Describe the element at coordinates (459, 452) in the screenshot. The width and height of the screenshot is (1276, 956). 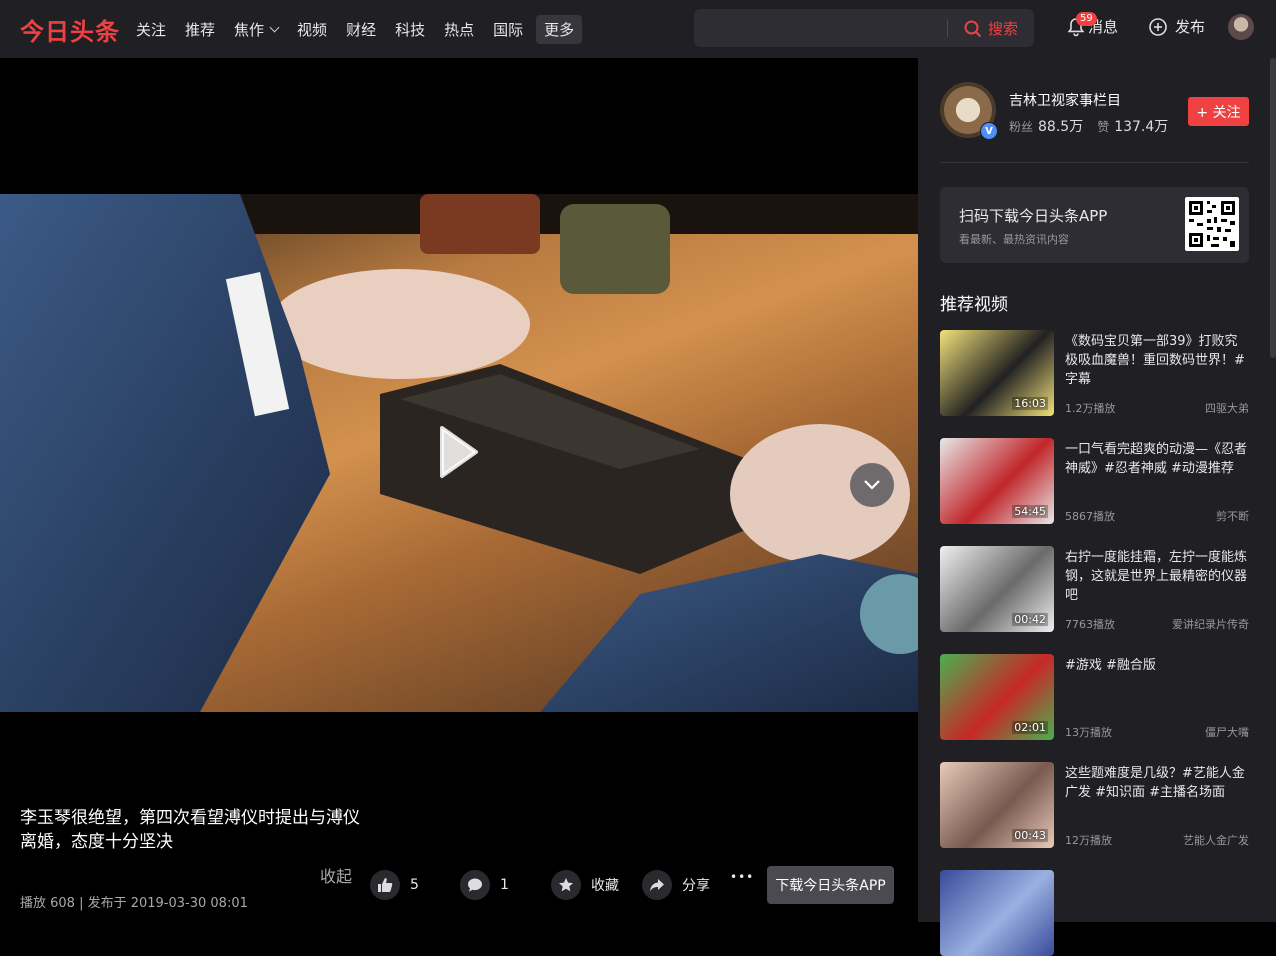
I see `play-icon` at that location.